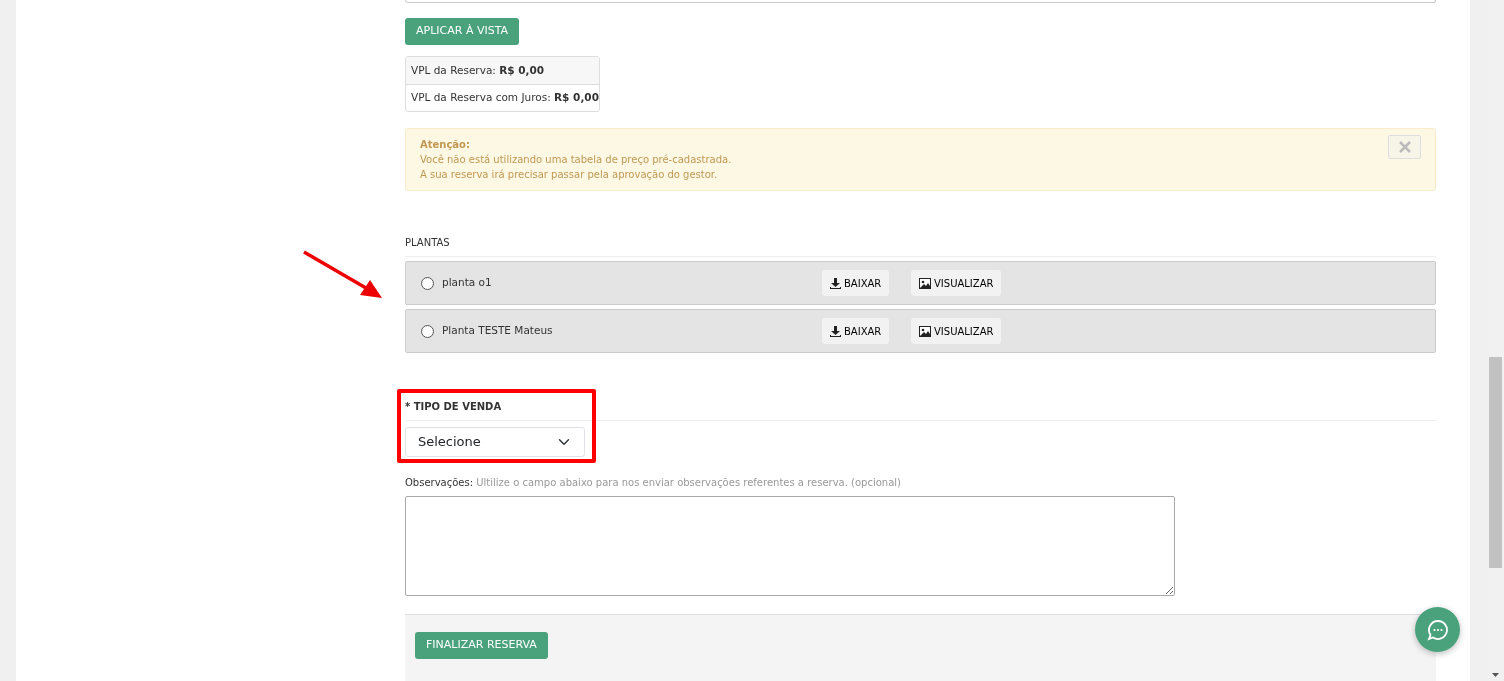  What do you see at coordinates (688, 482) in the screenshot?
I see `notes-hint: Ultilize o campo abaixo para nos enviar observações referentes a reserva. (opcional)` at bounding box center [688, 482].